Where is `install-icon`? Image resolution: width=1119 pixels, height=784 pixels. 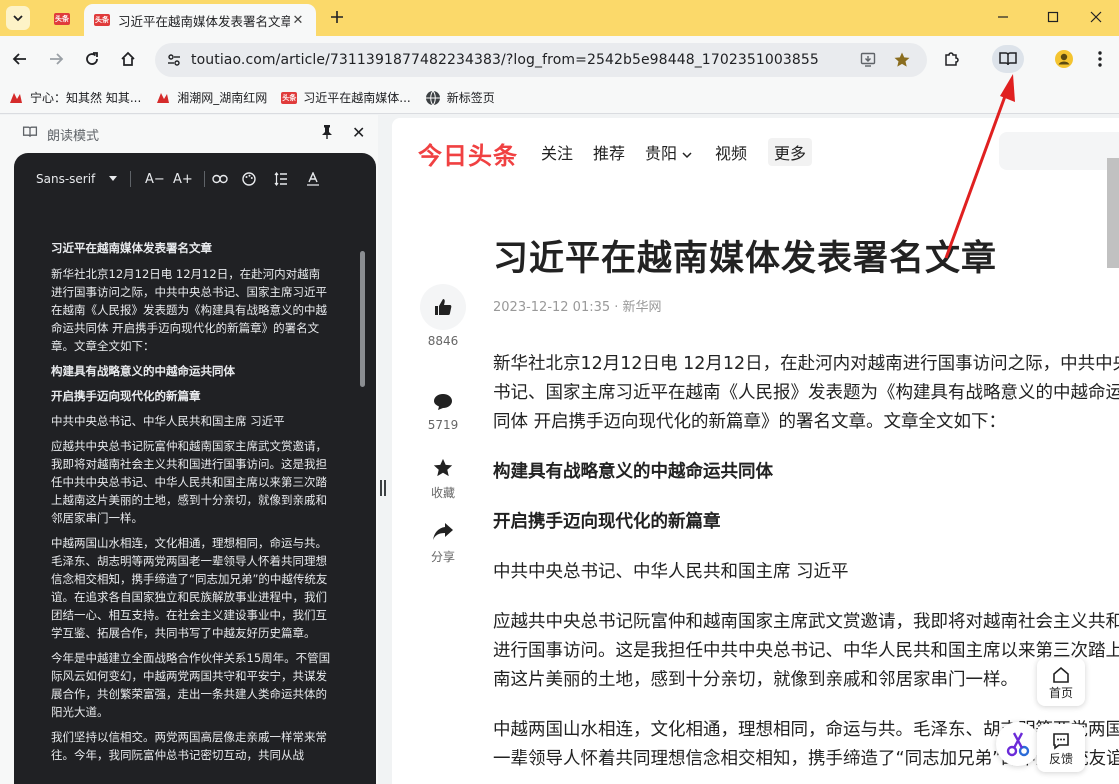
install-icon is located at coordinates (868, 59).